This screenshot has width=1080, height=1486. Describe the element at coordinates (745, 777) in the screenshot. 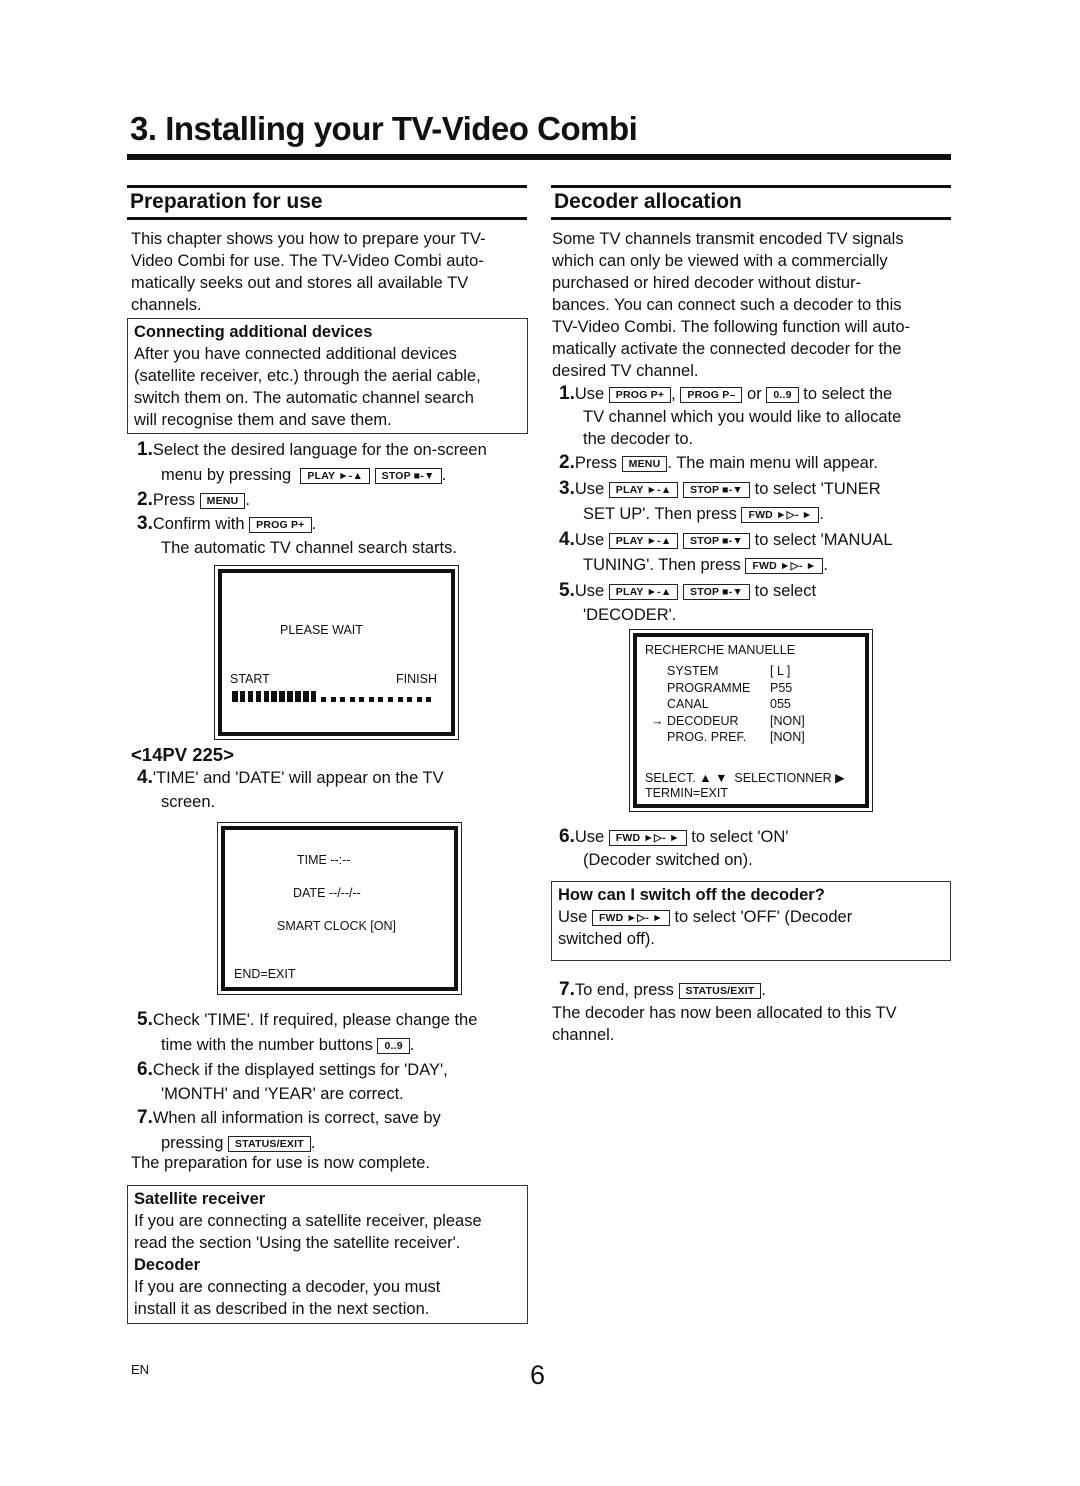

I see `select-hint: SELECT. ▲ ▼ SELECTIONNER ▶` at that location.